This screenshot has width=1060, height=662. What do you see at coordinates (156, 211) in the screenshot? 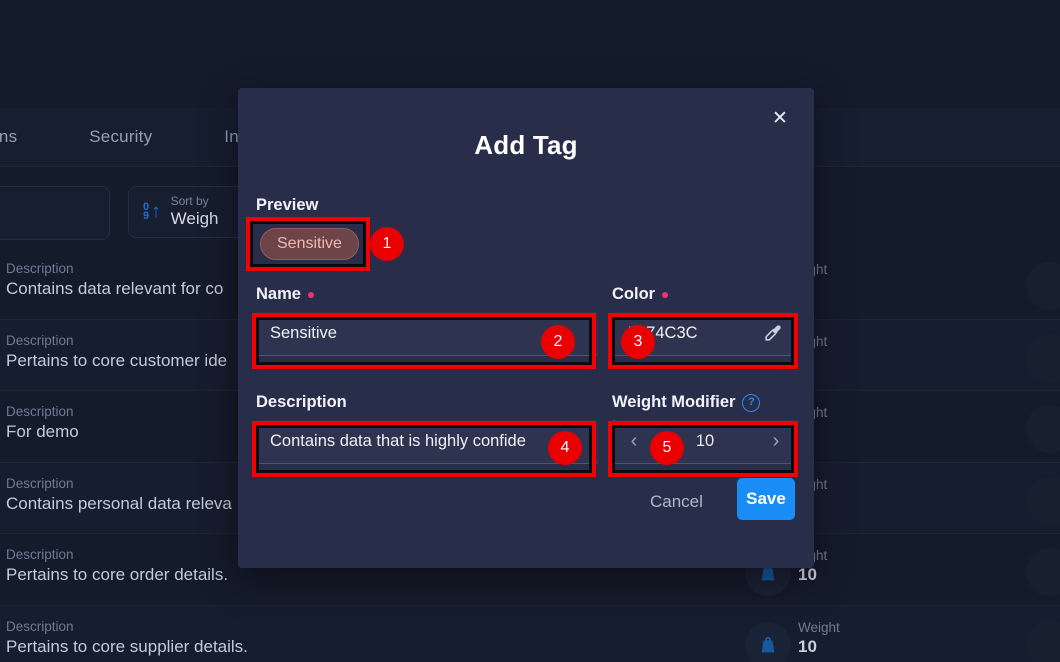
I see `arrow-up-icon: ↑` at bounding box center [156, 211].